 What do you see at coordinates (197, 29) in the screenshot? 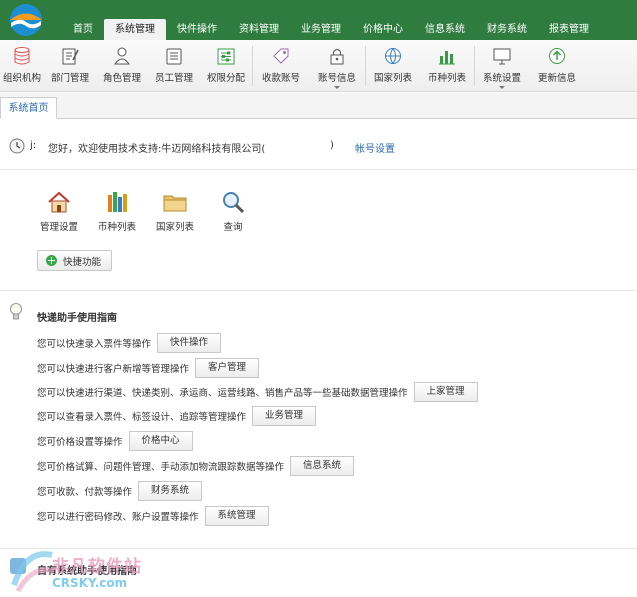
I see `nav-item-2: 快件操作` at bounding box center [197, 29].